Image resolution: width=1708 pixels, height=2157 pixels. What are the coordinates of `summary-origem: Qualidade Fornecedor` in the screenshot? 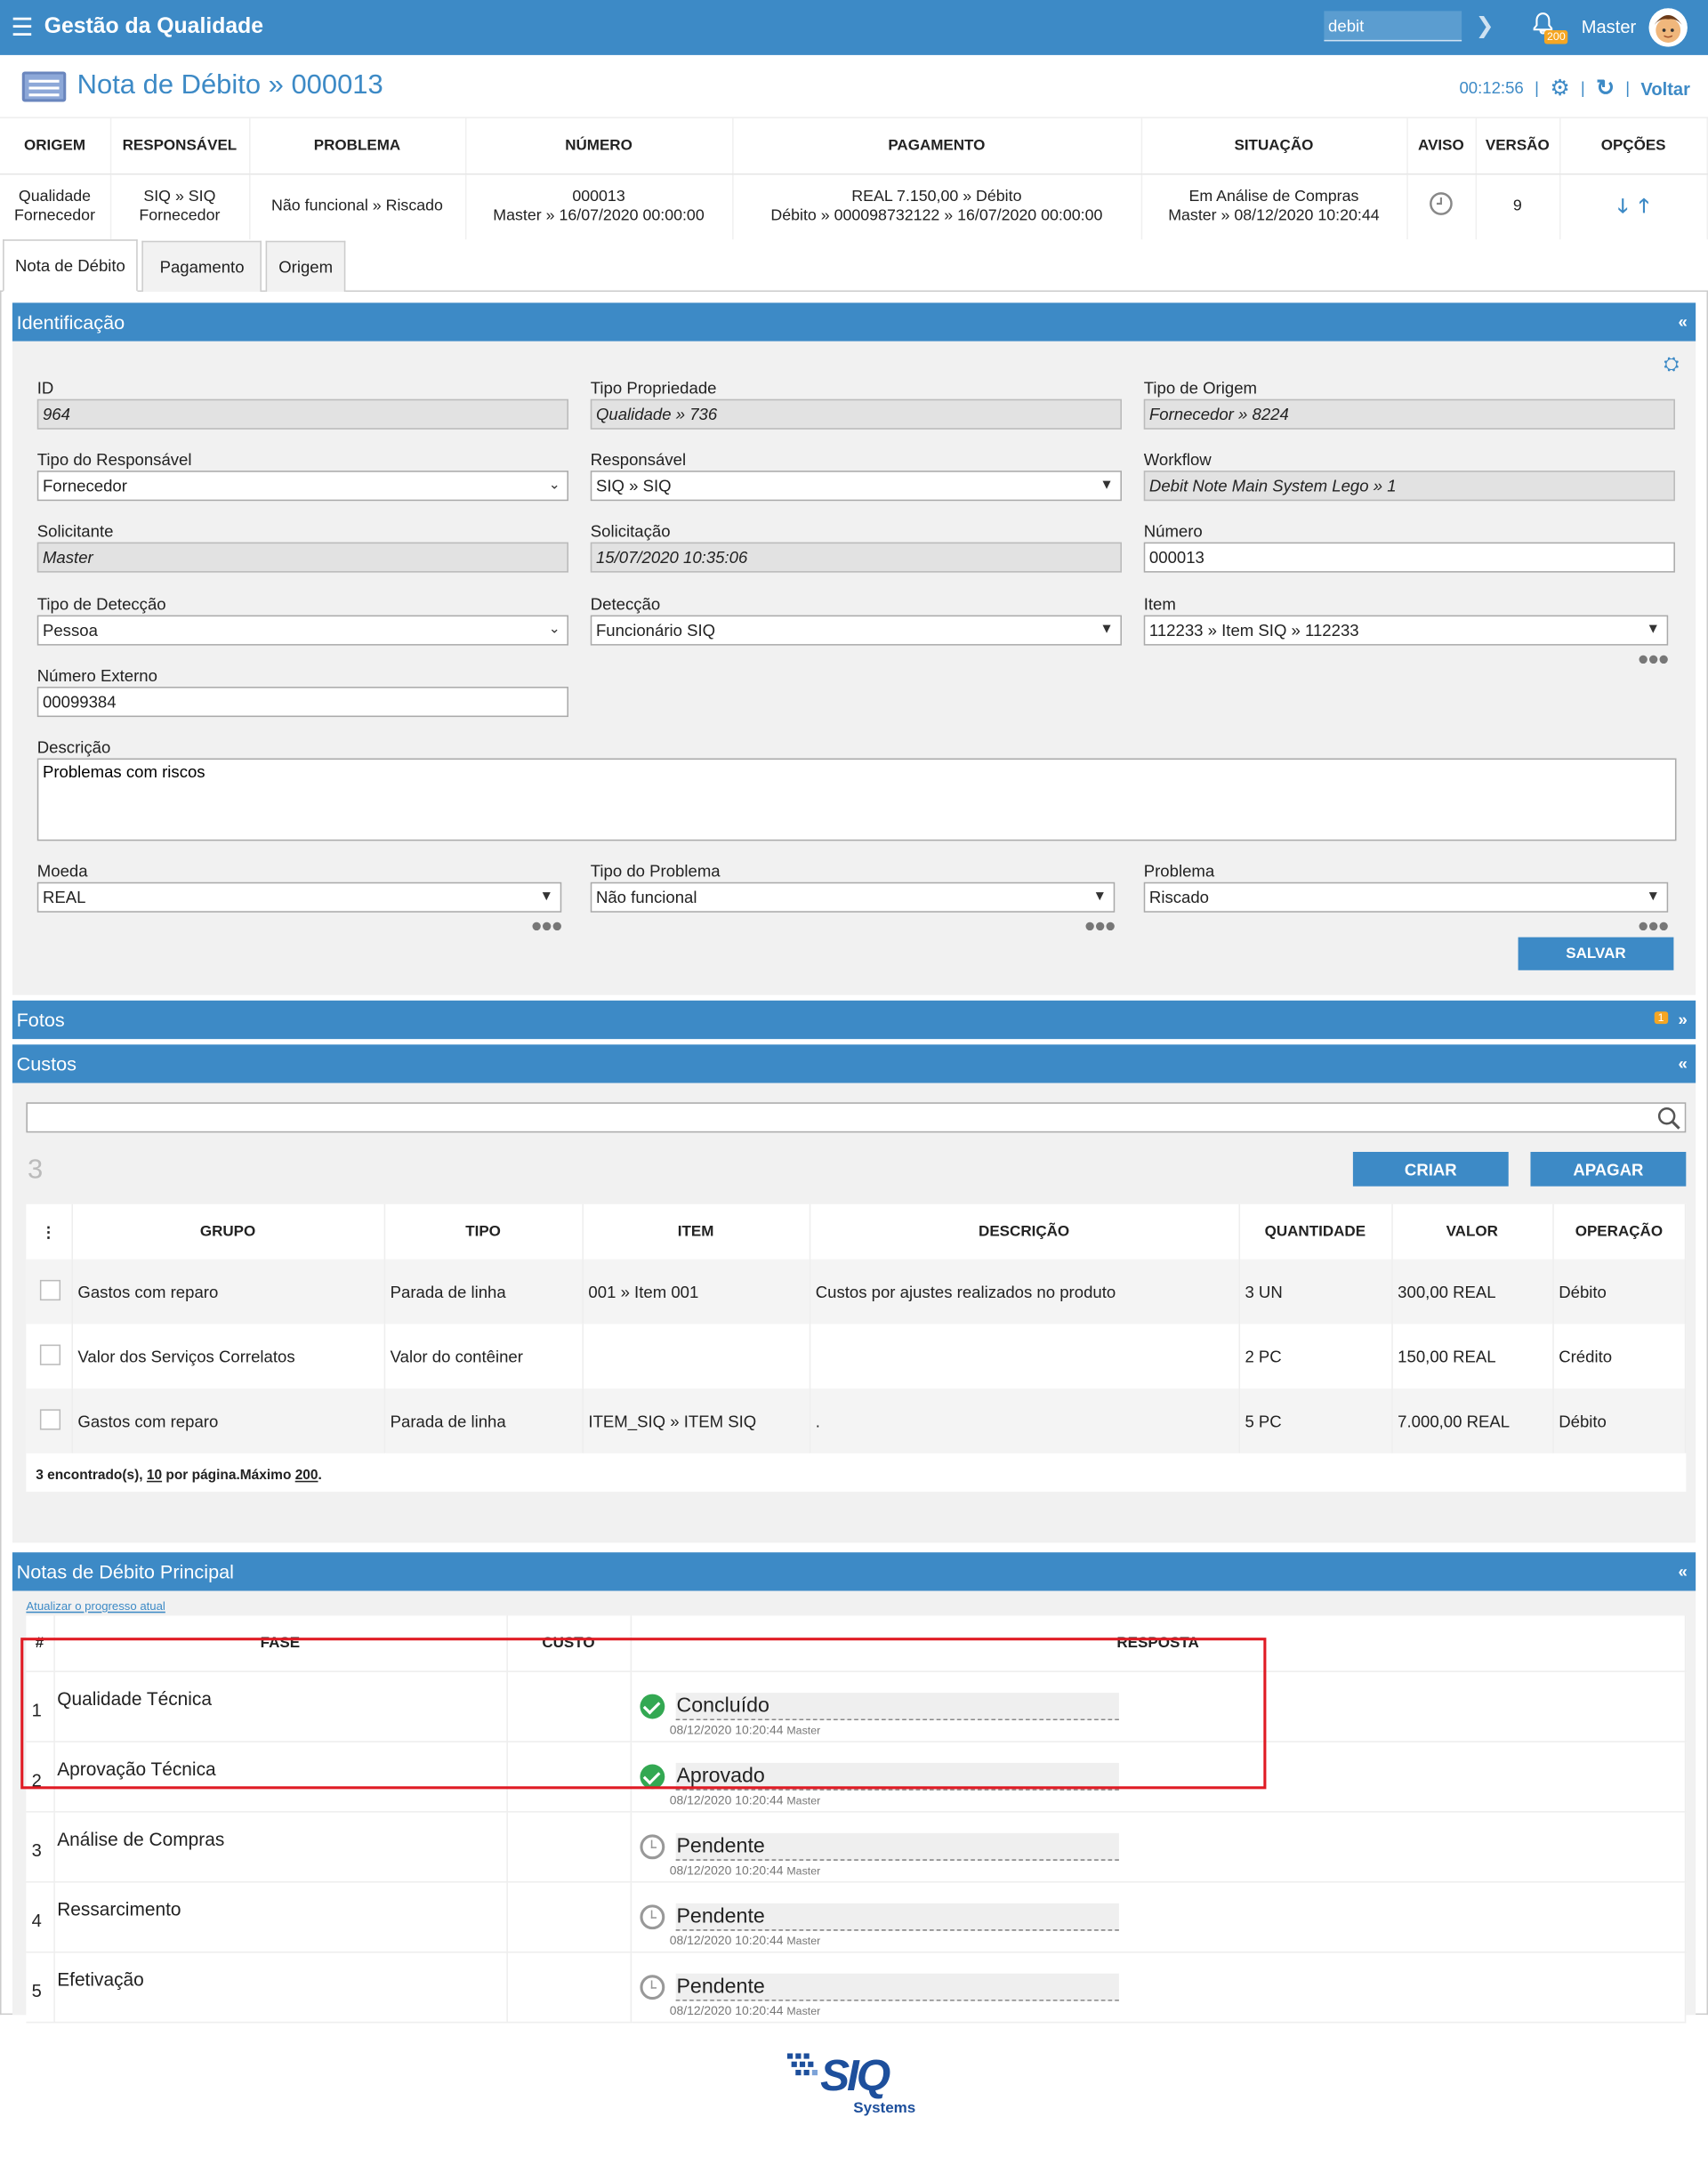 It's located at (55, 206).